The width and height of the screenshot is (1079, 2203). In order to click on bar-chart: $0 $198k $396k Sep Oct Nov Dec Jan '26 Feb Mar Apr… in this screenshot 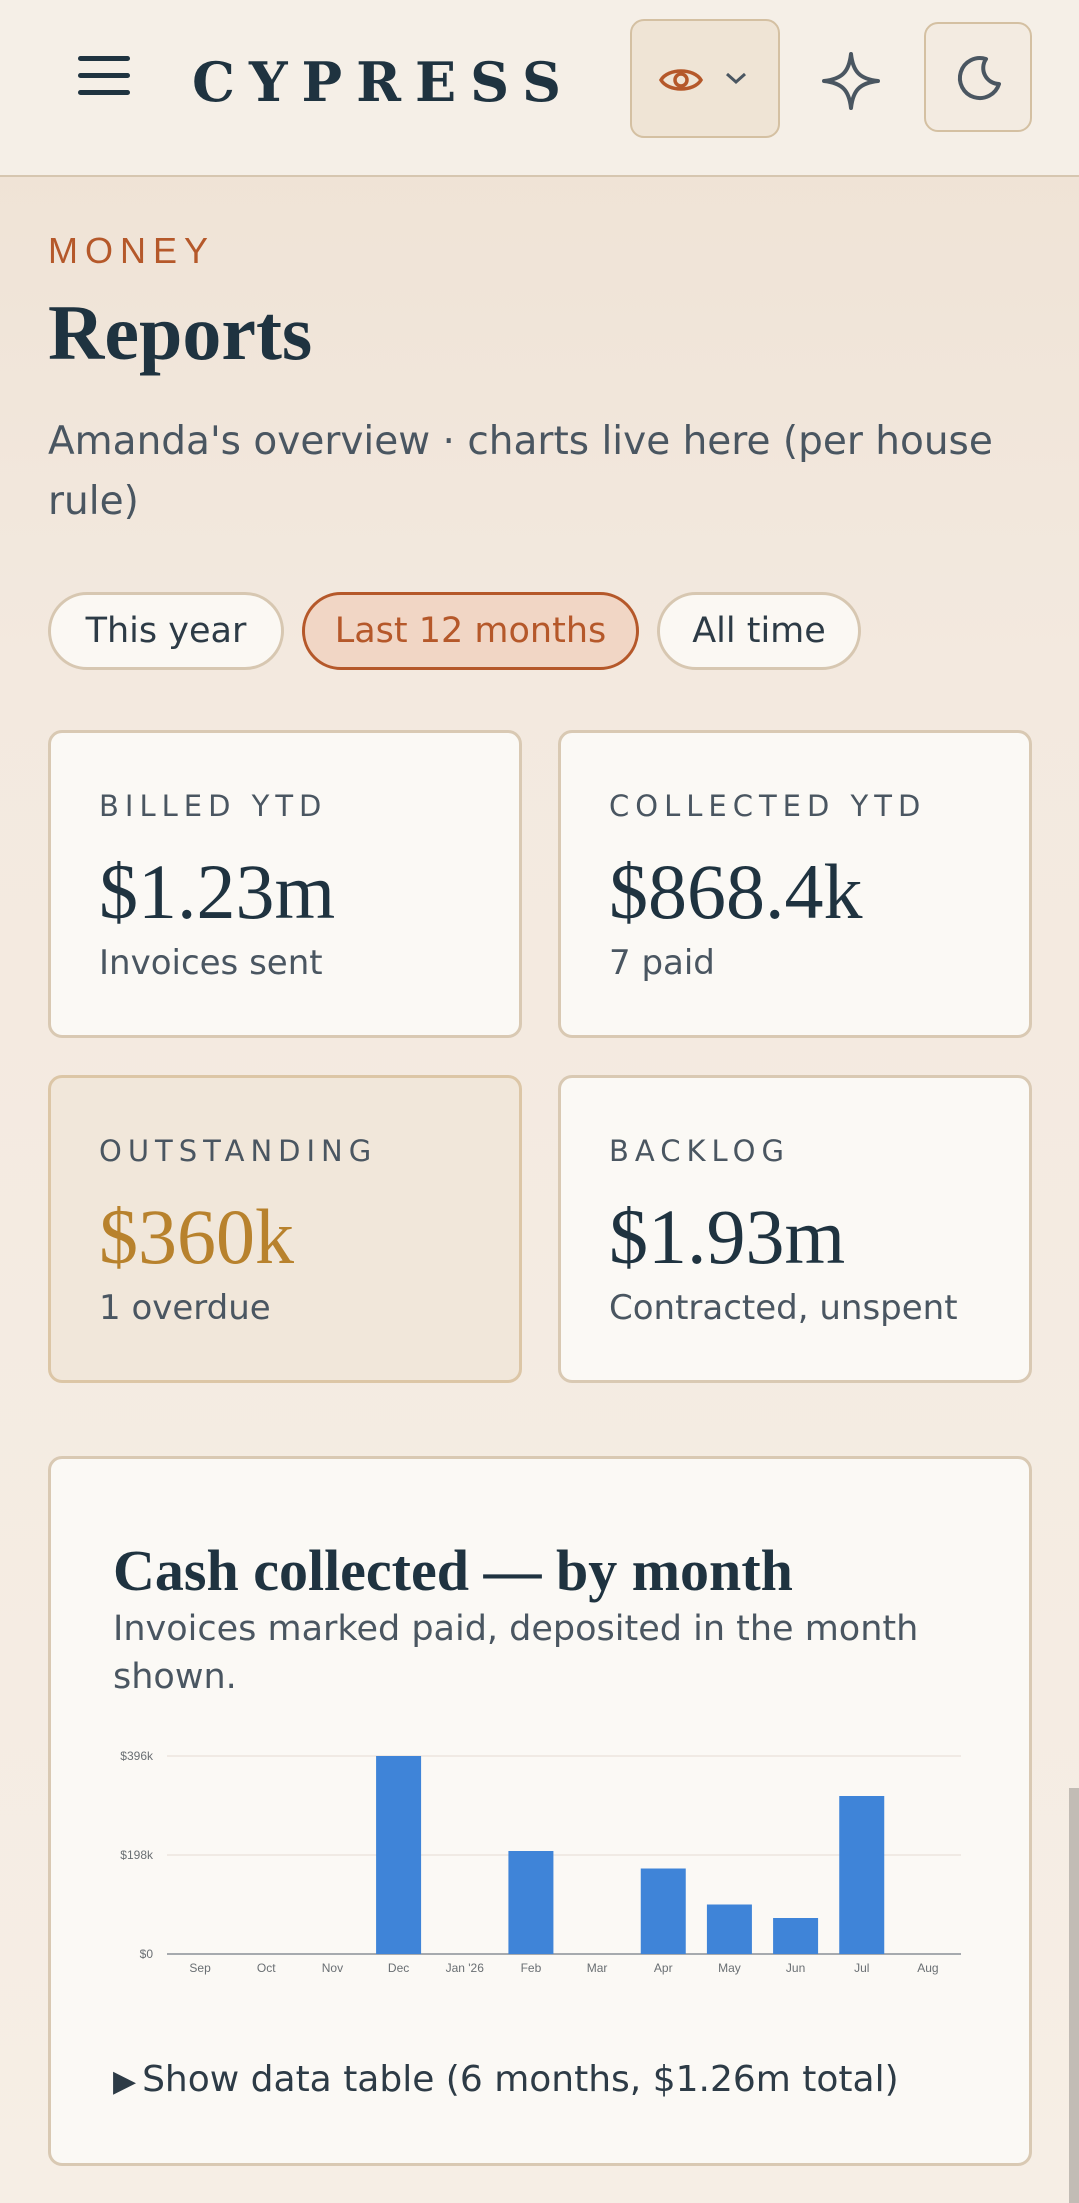, I will do `click(540, 1862)`.